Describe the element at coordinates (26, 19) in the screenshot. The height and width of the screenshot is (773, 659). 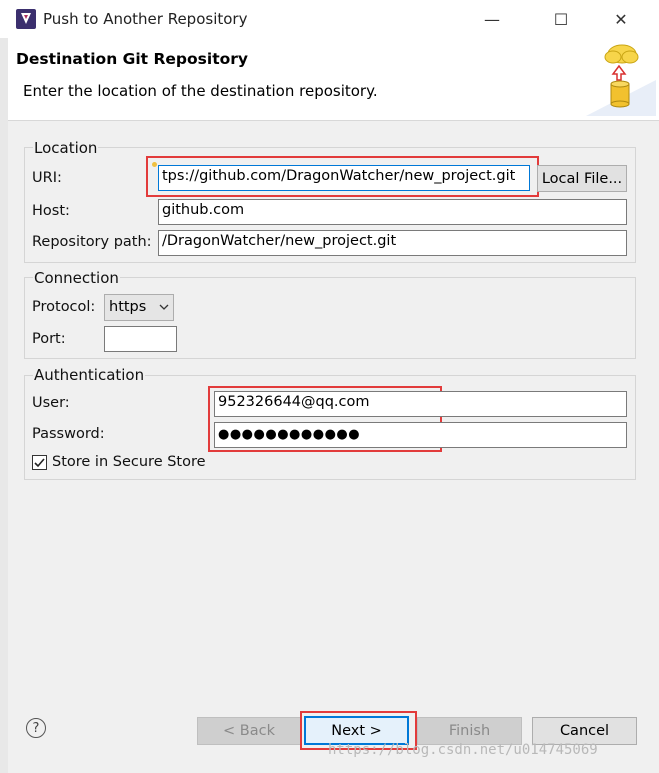
I see `eclipse-icon` at that location.